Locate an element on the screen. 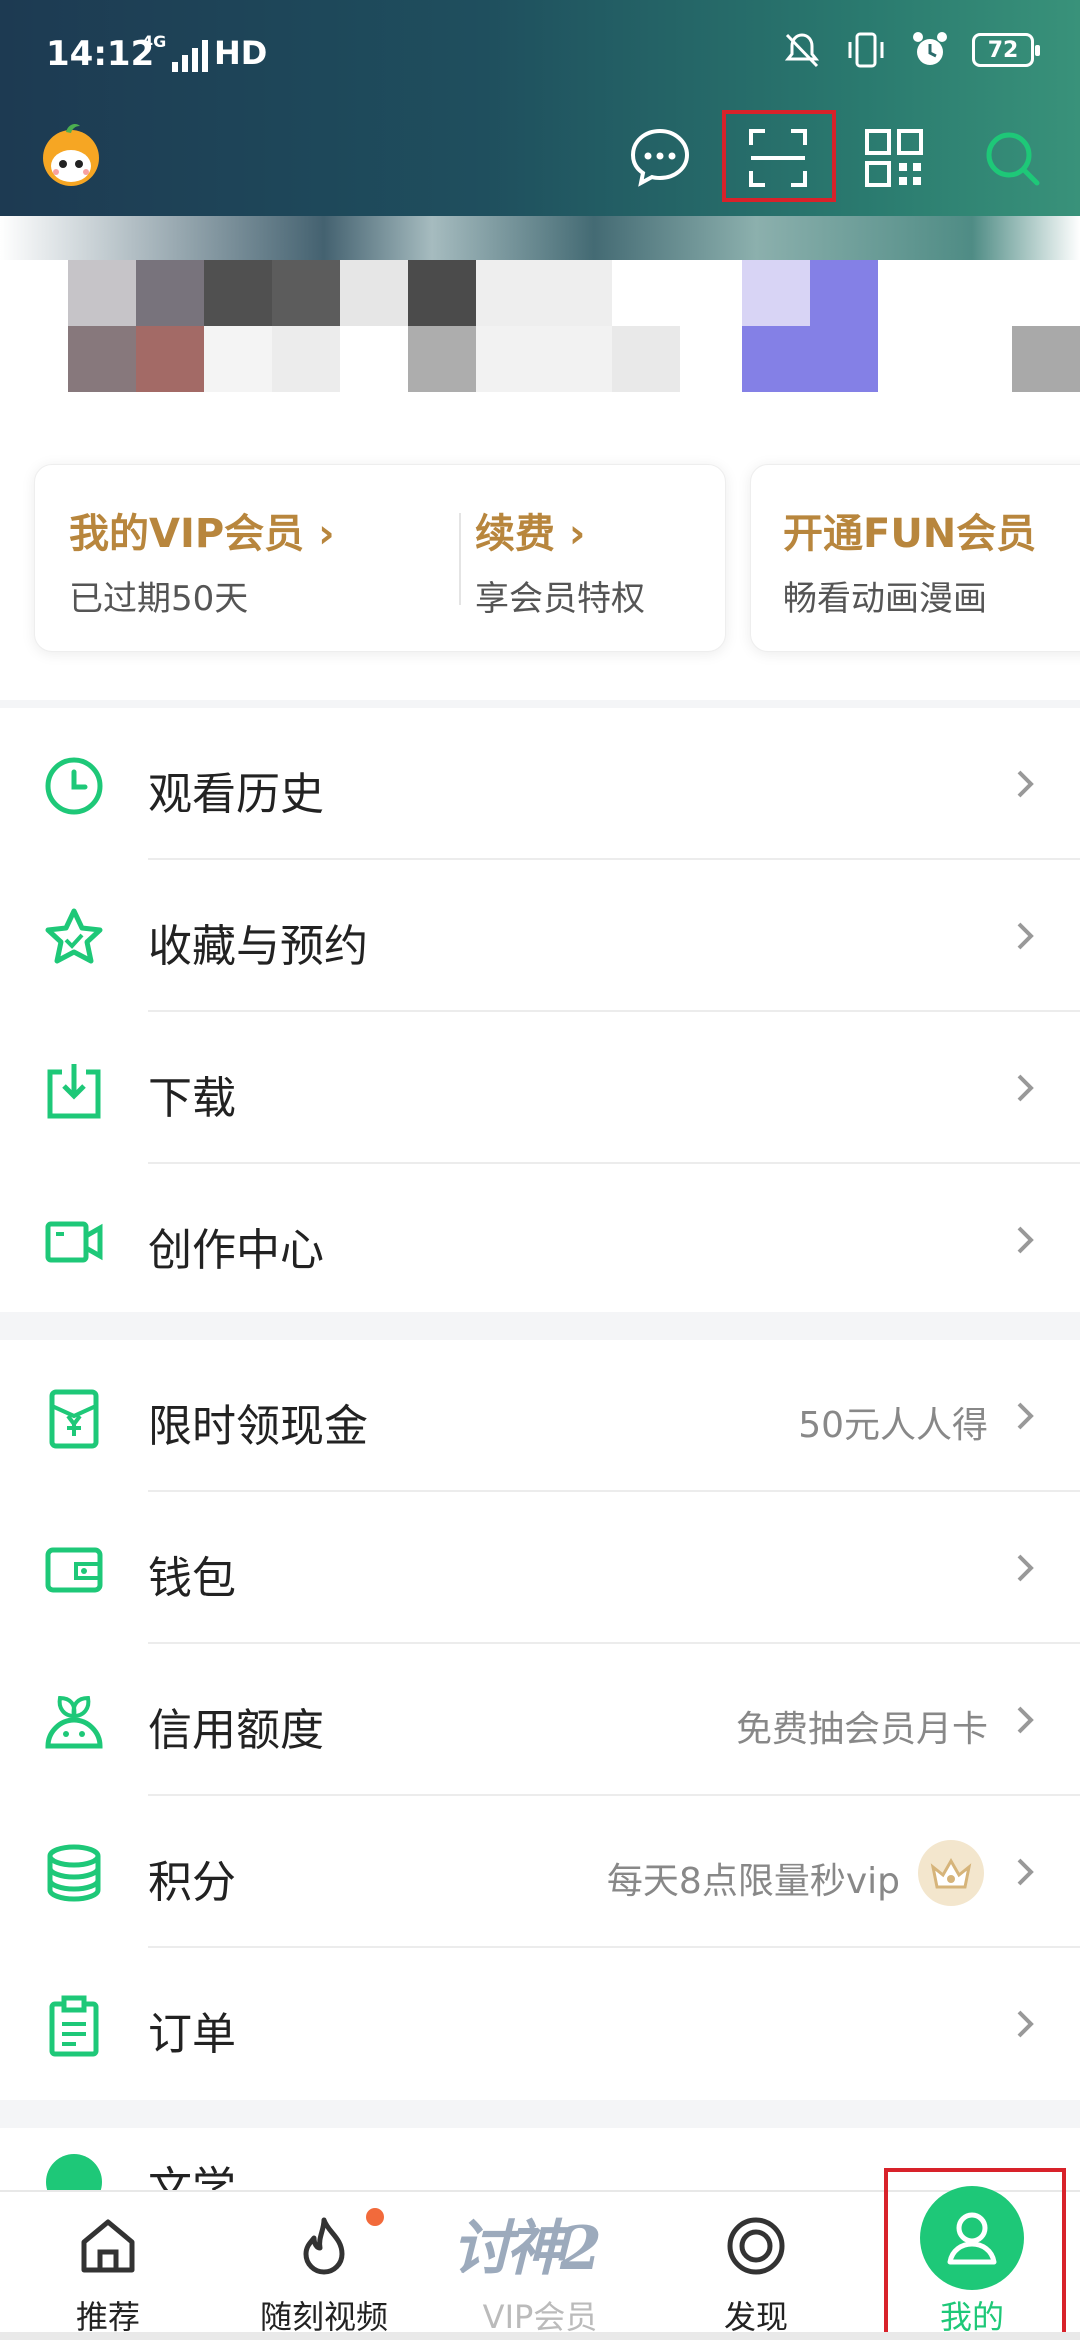 Image resolution: width=1080 pixels, height=2340 pixels. video-camera-icon is located at coordinates (74, 1242).